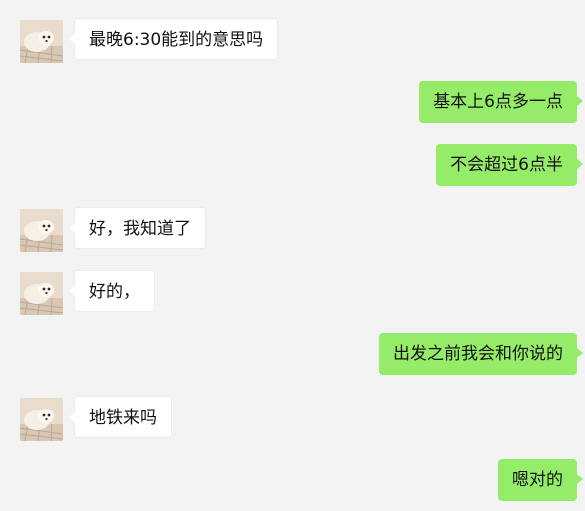 The width and height of the screenshot is (585, 511). I want to click on message-outgoing: 出发之前我会和你说的, so click(292, 356).